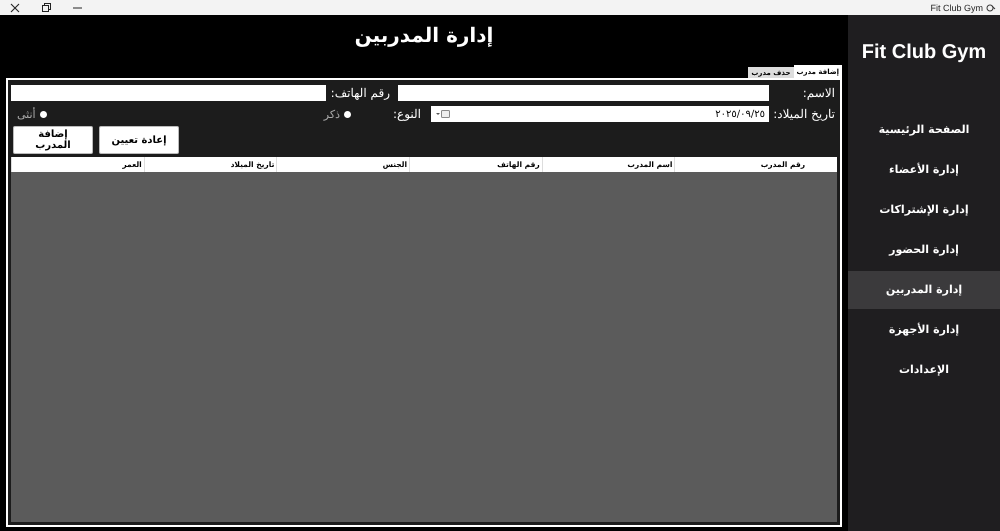  What do you see at coordinates (600, 114) in the screenshot?
I see `date-picker: ٢٠٢٥/٠٩/٢٥` at bounding box center [600, 114].